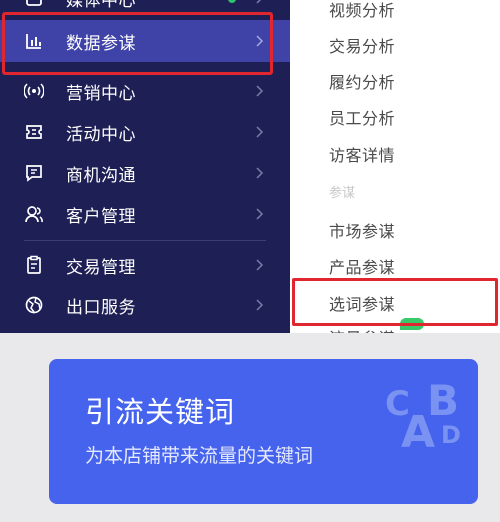 The image size is (500, 522). I want to click on sidebar-item-label: 媒体中心, so click(101, 5).